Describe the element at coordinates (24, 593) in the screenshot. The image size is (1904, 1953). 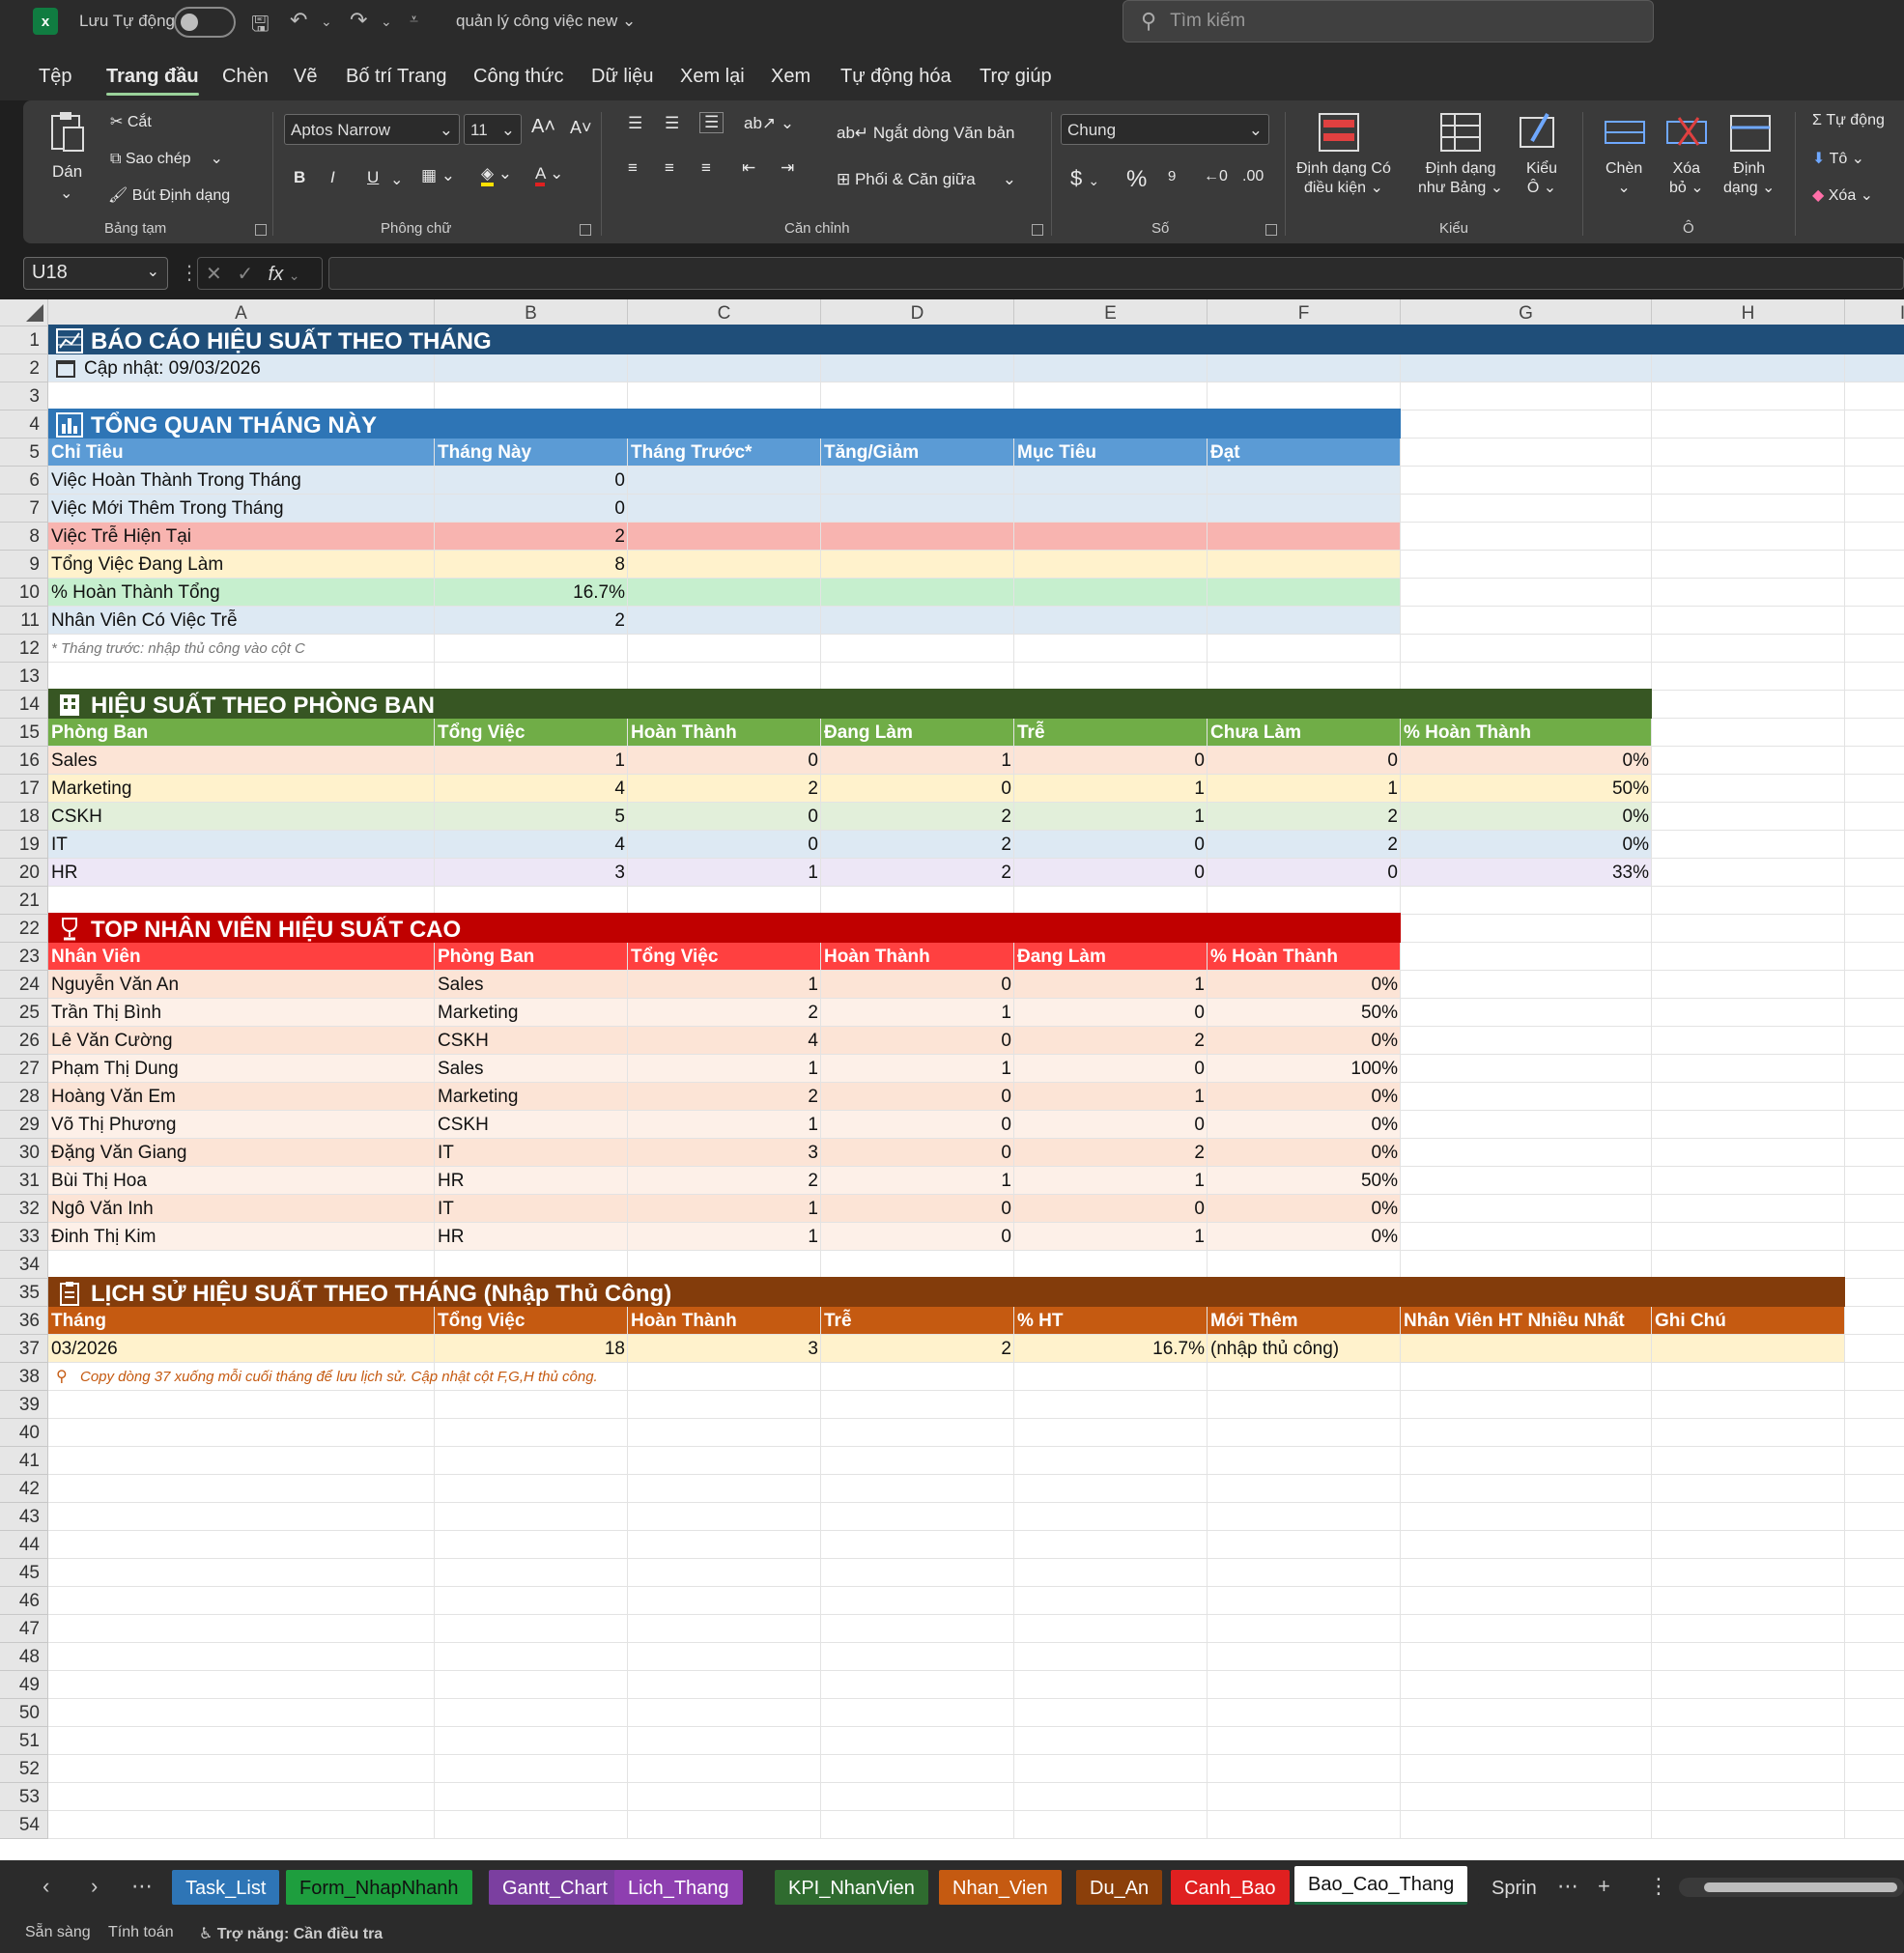
I see `row-header: 10` at that location.